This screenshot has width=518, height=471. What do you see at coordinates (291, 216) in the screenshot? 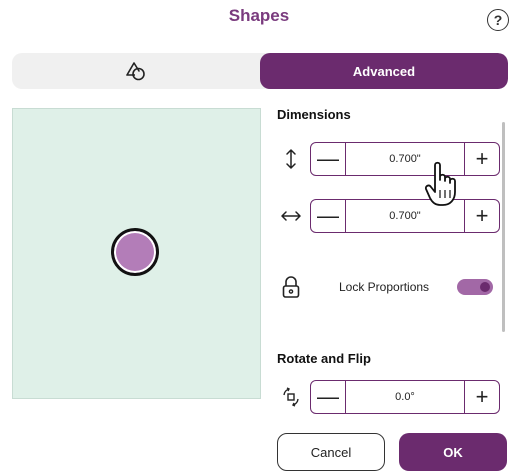
I see `horizontal-resize-icon` at bounding box center [291, 216].